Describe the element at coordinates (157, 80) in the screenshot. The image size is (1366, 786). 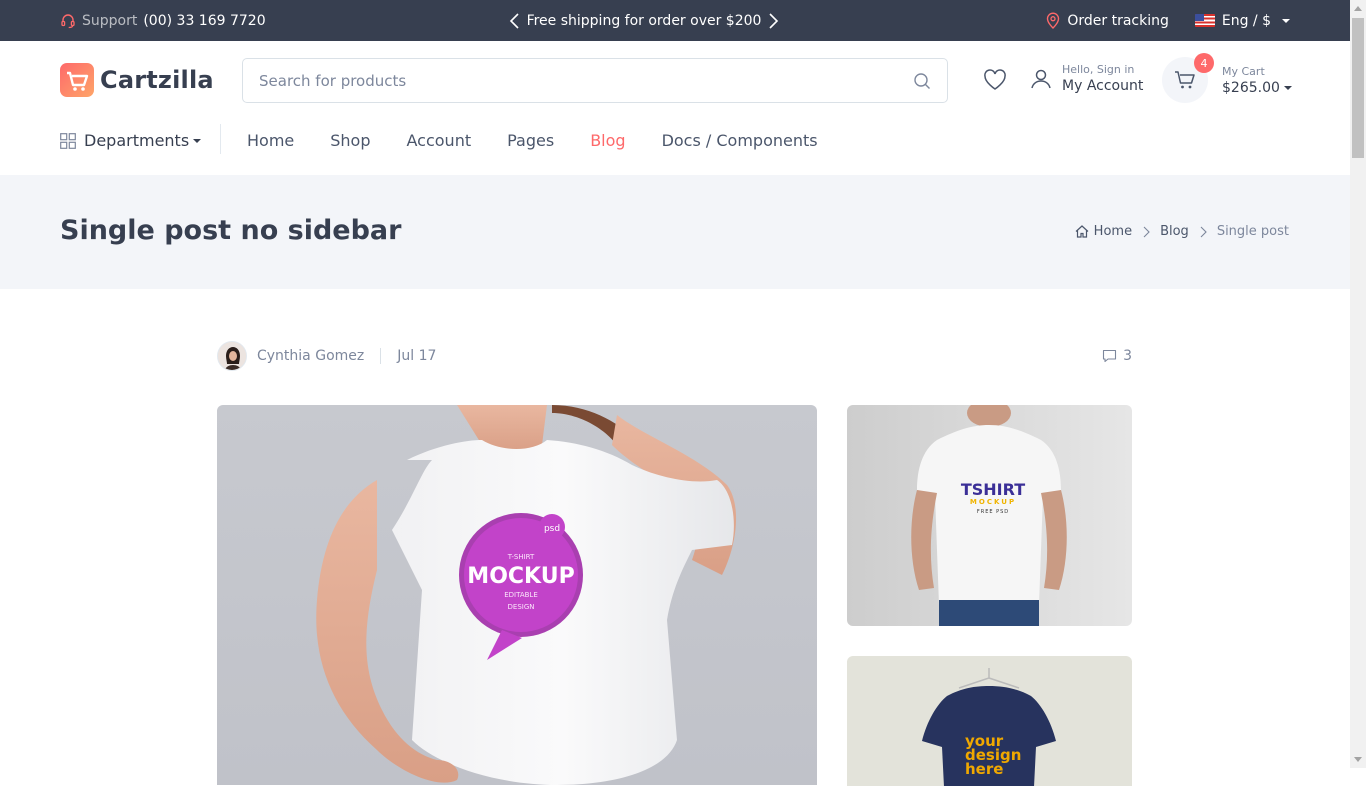
I see `brand-name: Cartzilla` at that location.